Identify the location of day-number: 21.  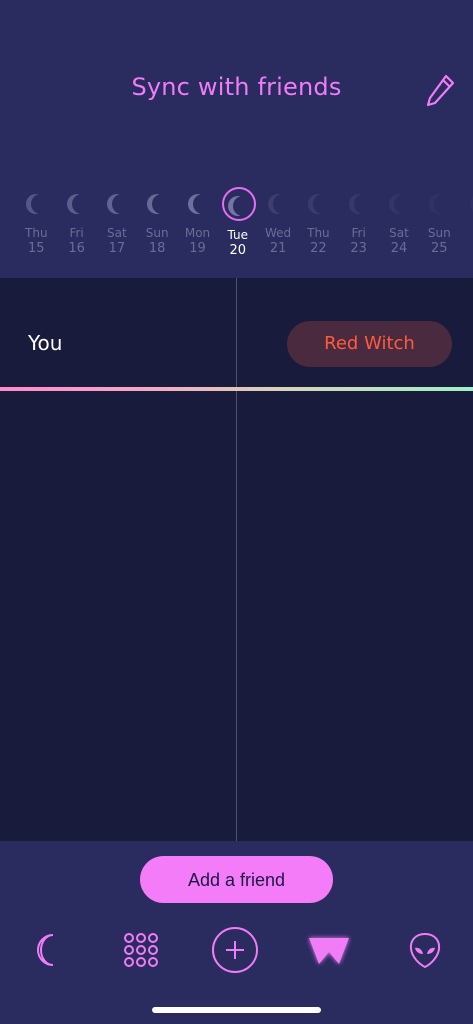
(278, 248).